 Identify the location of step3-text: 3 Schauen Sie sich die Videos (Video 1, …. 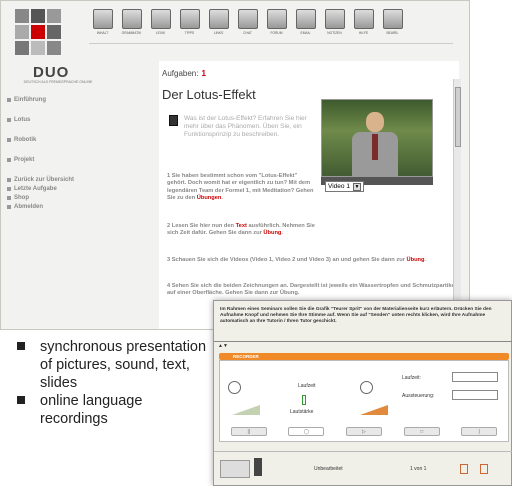
(286, 260).